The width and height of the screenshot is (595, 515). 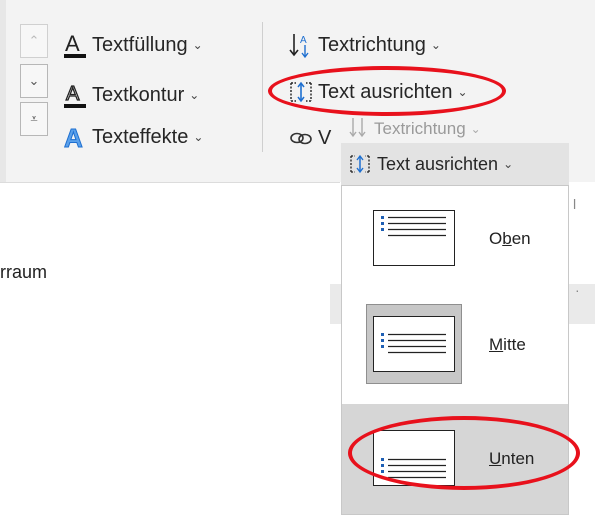 I want to click on menu-item-top: Ob en, so click(x=455, y=239).